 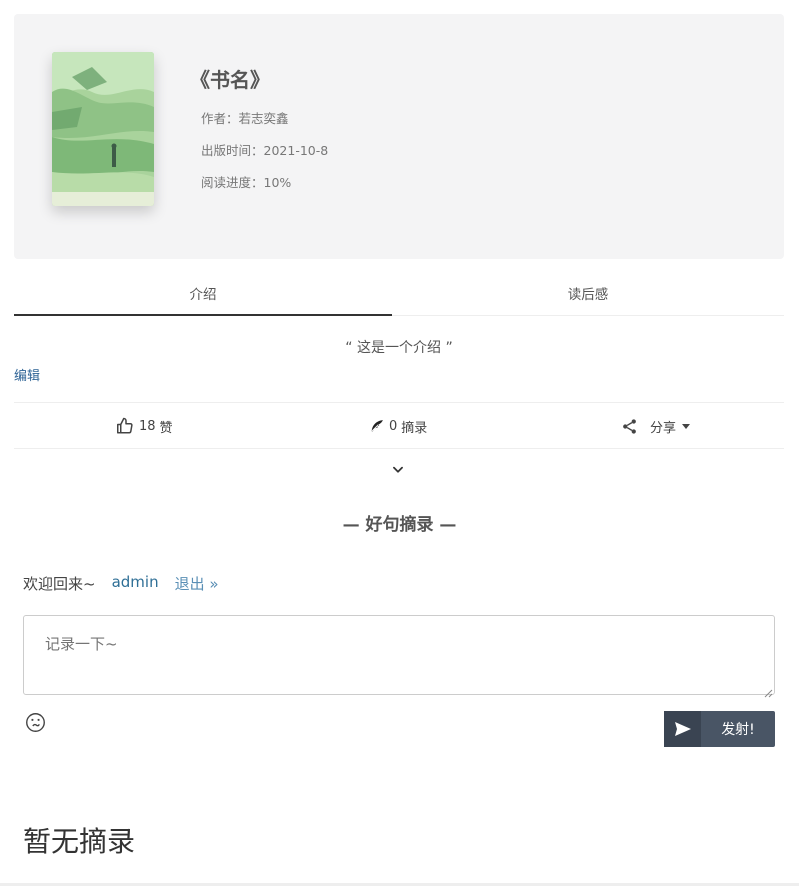 I want to click on excerpt-input, so click(x=399, y=655).